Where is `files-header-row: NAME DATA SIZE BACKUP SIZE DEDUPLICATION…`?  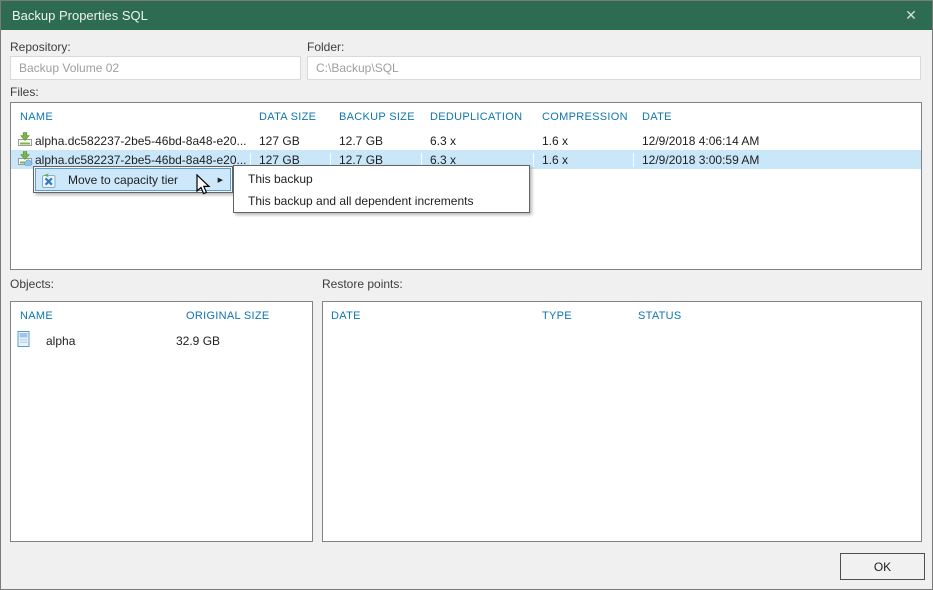
files-header-row: NAME DATA SIZE BACKUP SIZE DEDUPLICATION… is located at coordinates (466, 117).